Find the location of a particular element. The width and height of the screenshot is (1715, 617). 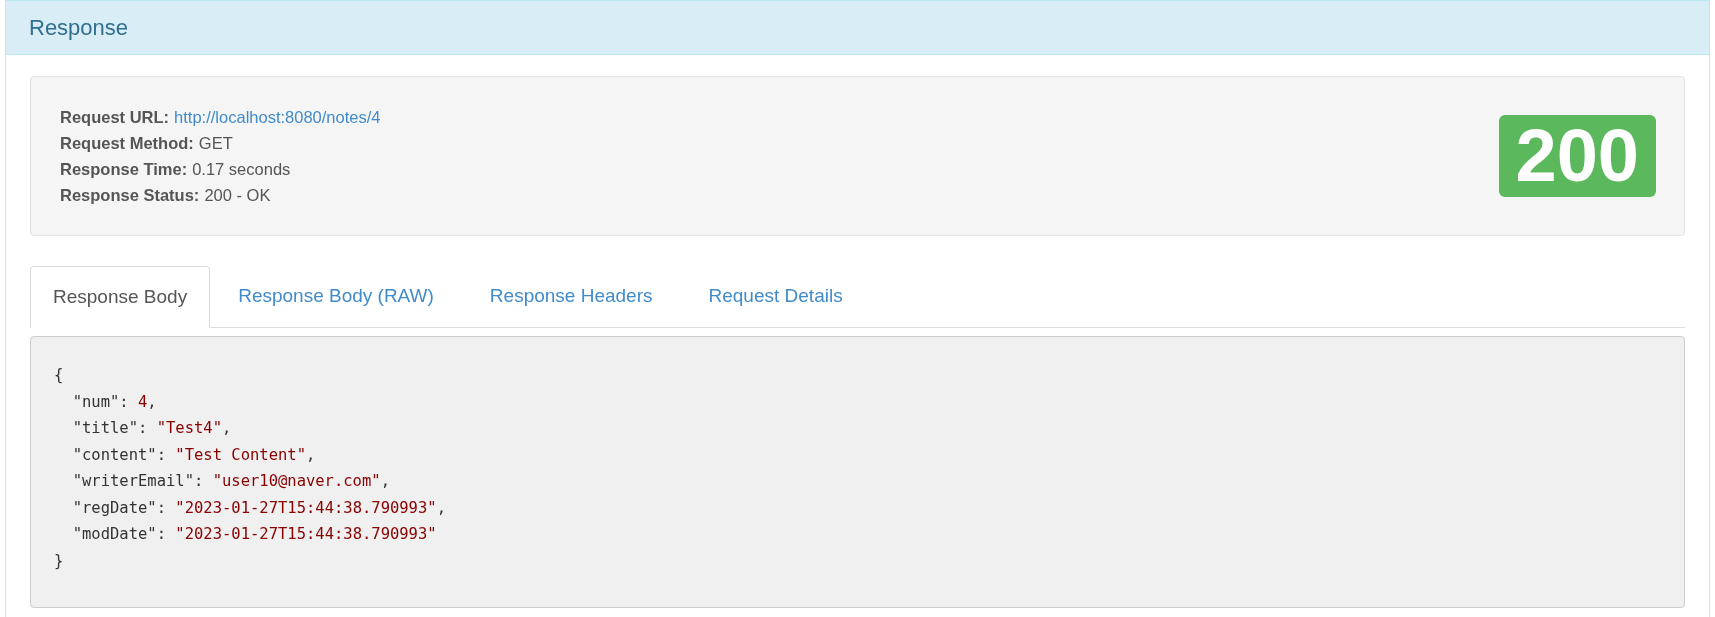

panel-title: Response is located at coordinates (79, 28).